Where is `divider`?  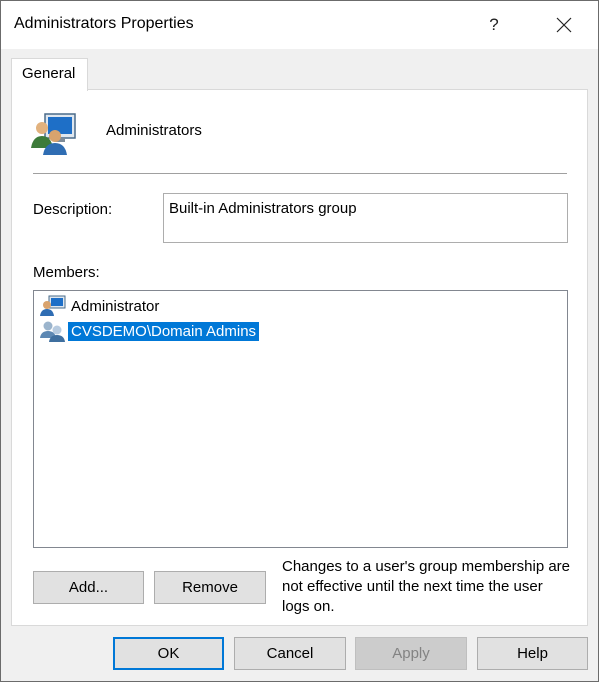 divider is located at coordinates (300, 173).